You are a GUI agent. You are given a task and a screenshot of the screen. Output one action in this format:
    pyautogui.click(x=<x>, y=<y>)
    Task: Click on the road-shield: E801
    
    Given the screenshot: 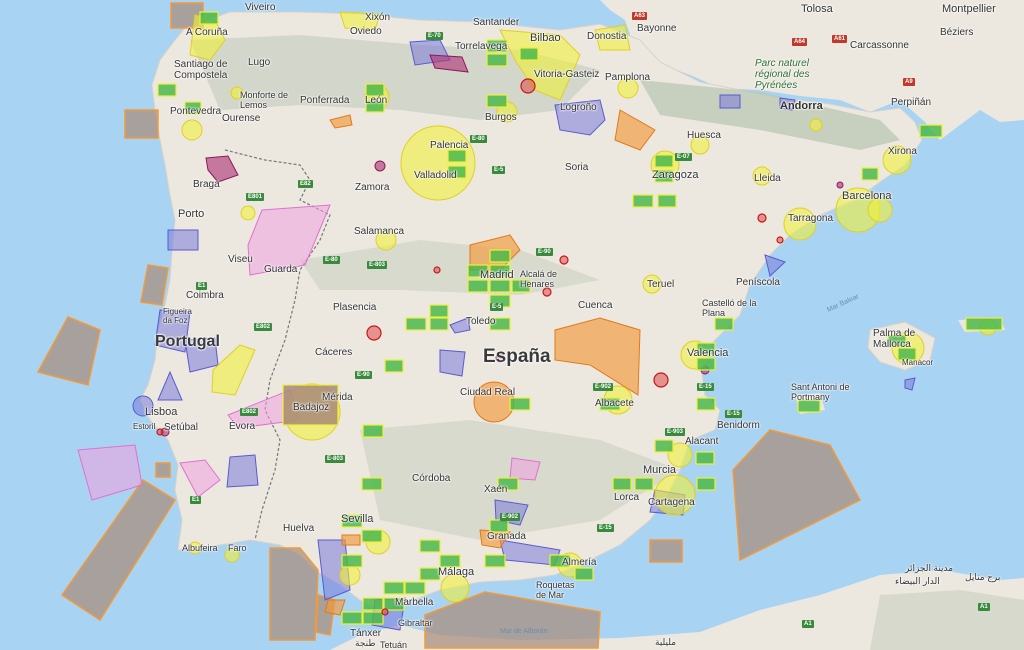 What is the action you would take?
    pyautogui.click(x=255, y=197)
    